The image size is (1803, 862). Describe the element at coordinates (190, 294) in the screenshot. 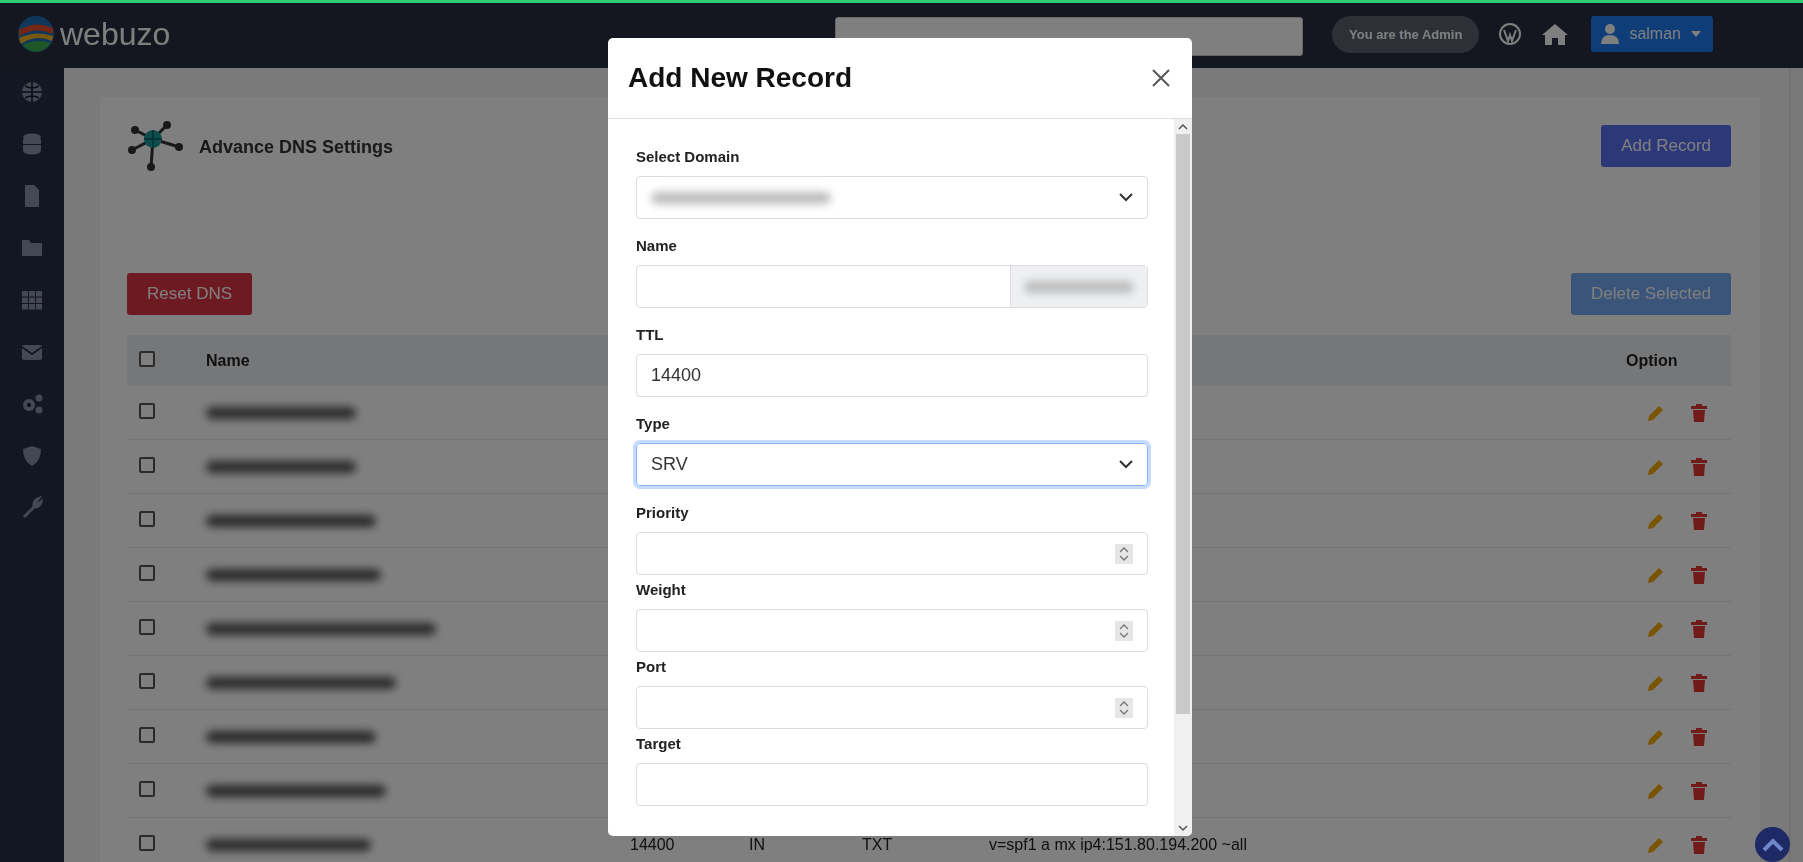

I see `reset-dns-button: Reset DNS` at that location.